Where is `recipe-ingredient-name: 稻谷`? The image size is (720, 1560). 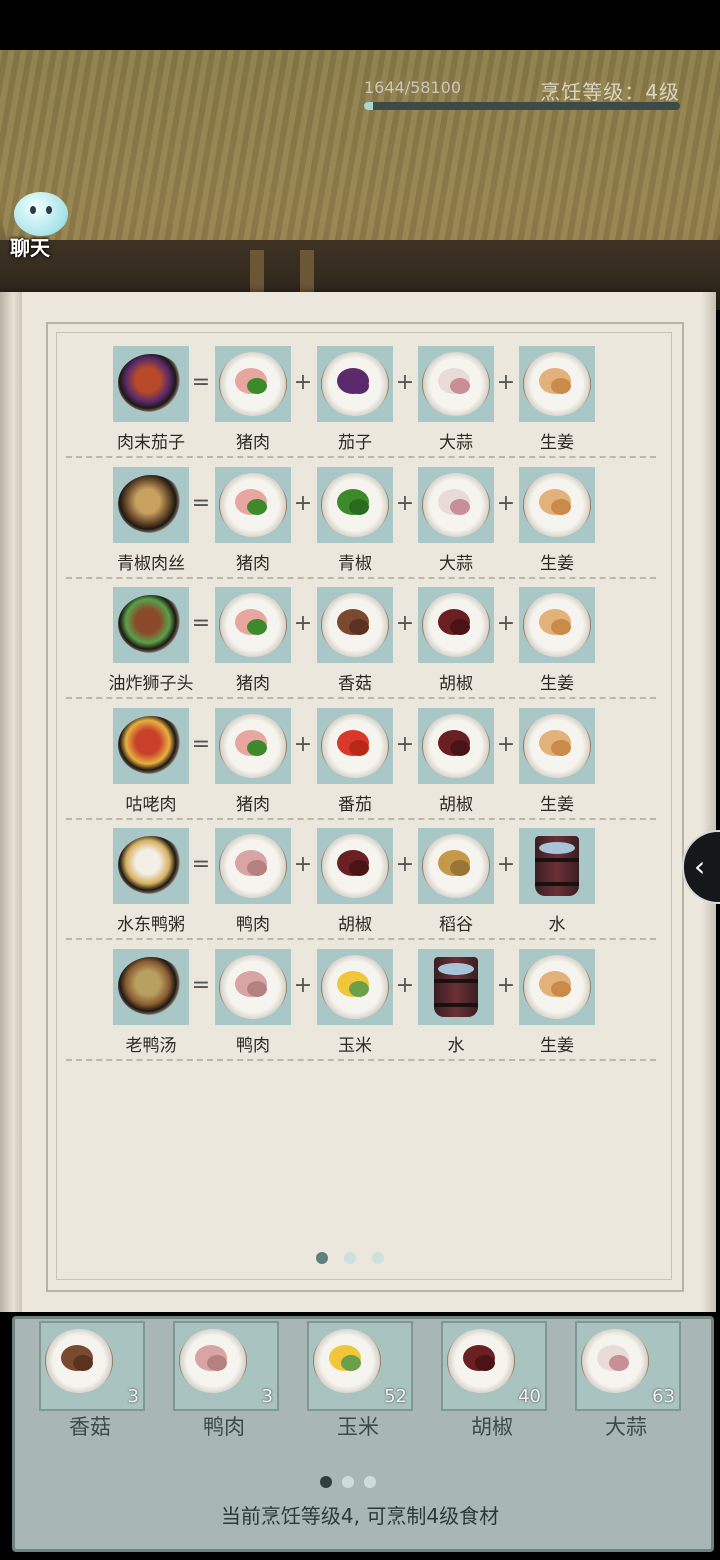
recipe-ingredient-name: 稻谷 is located at coordinates (456, 925).